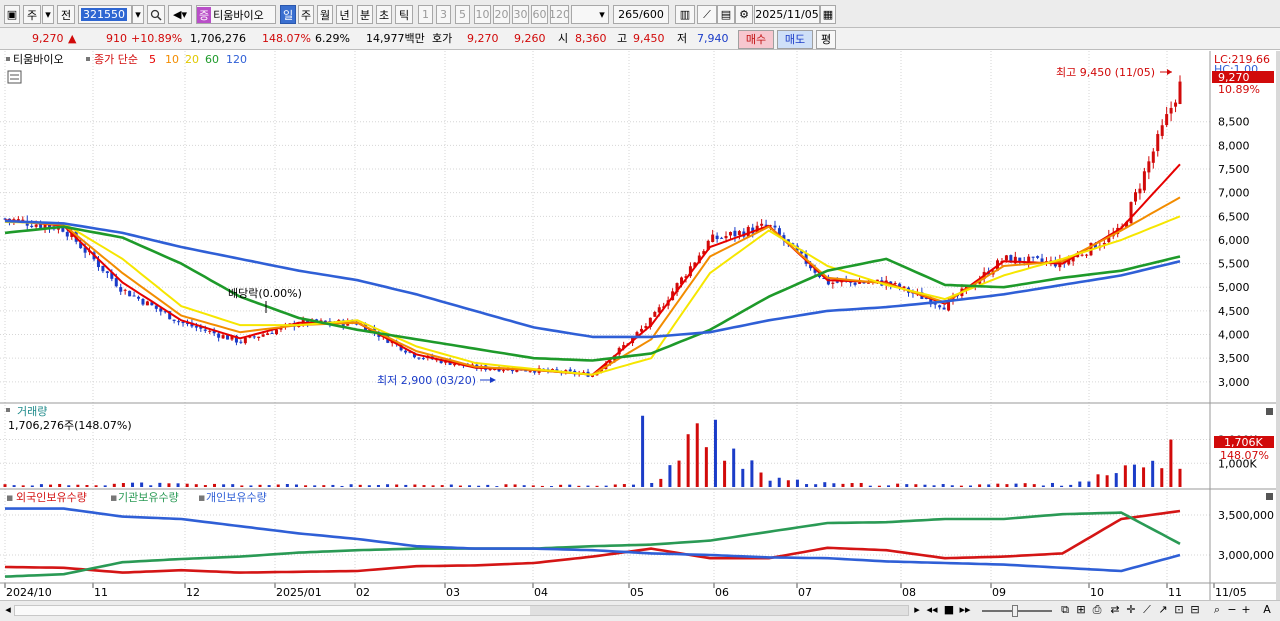 The image size is (1280, 621). I want to click on interval-button: 10, so click(482, 14).